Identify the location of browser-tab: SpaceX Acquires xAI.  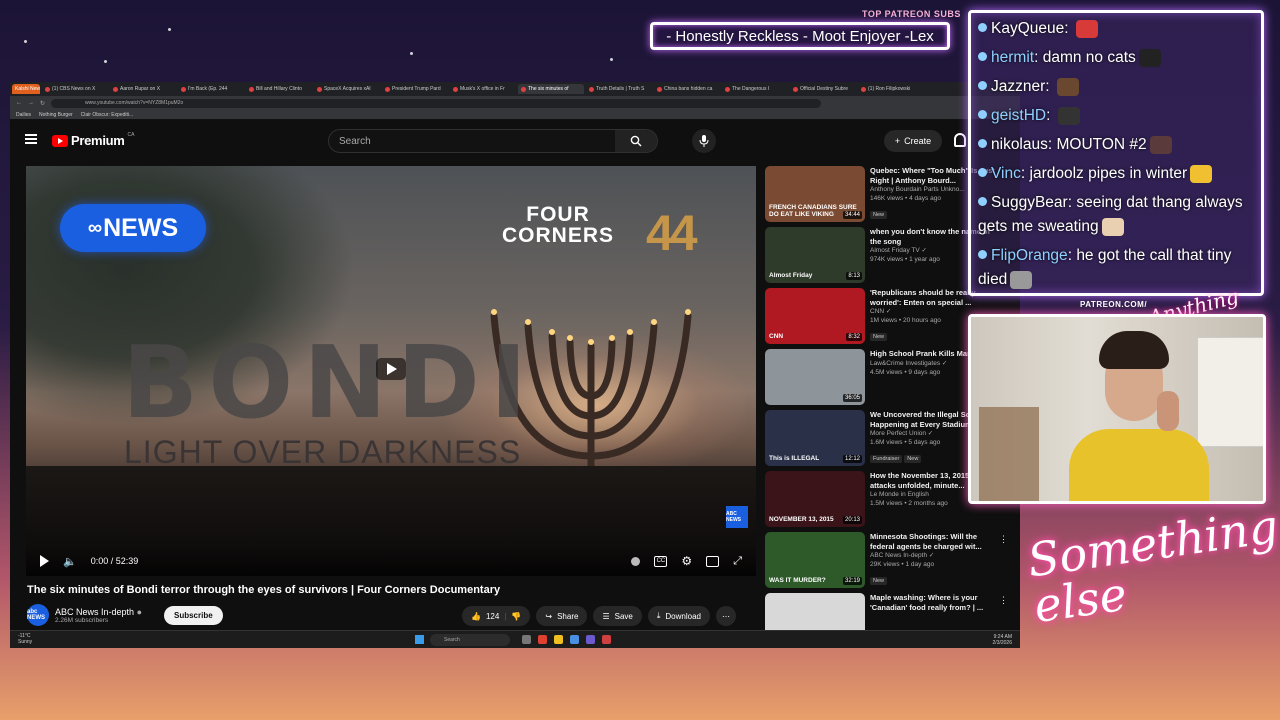
(347, 89).